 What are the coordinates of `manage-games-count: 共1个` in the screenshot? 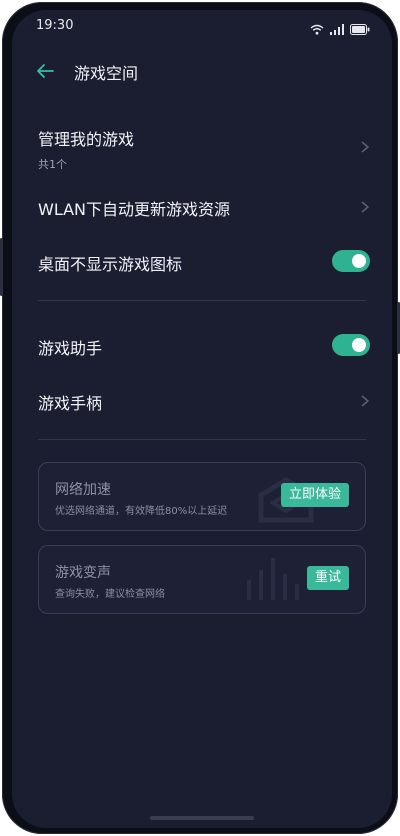 It's located at (52, 164).